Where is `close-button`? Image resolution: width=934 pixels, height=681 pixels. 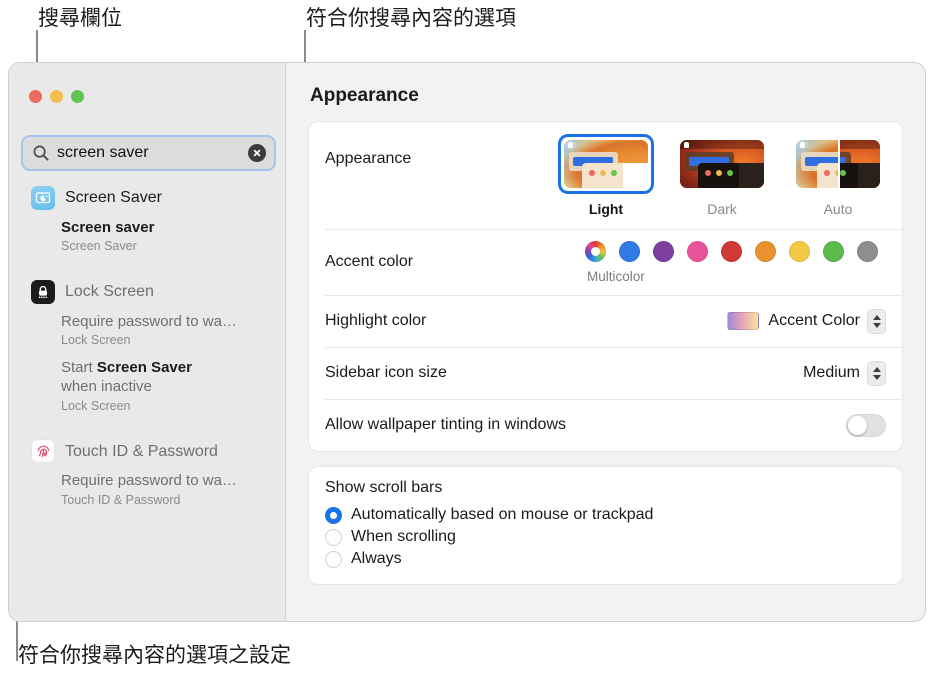 close-button is located at coordinates (35, 96).